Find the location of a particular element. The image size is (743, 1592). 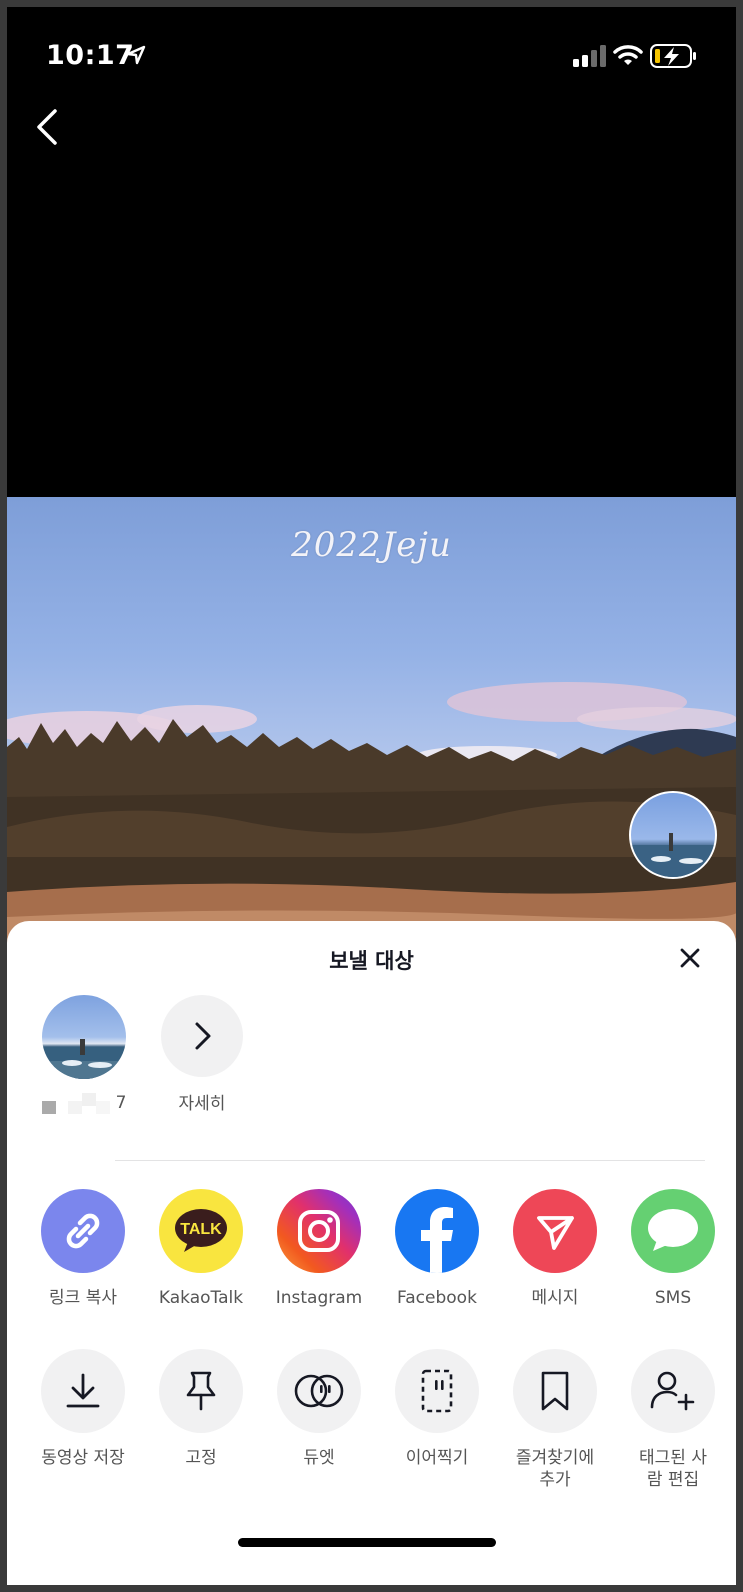

instagram-label: Instagram is located at coordinates (319, 1298).